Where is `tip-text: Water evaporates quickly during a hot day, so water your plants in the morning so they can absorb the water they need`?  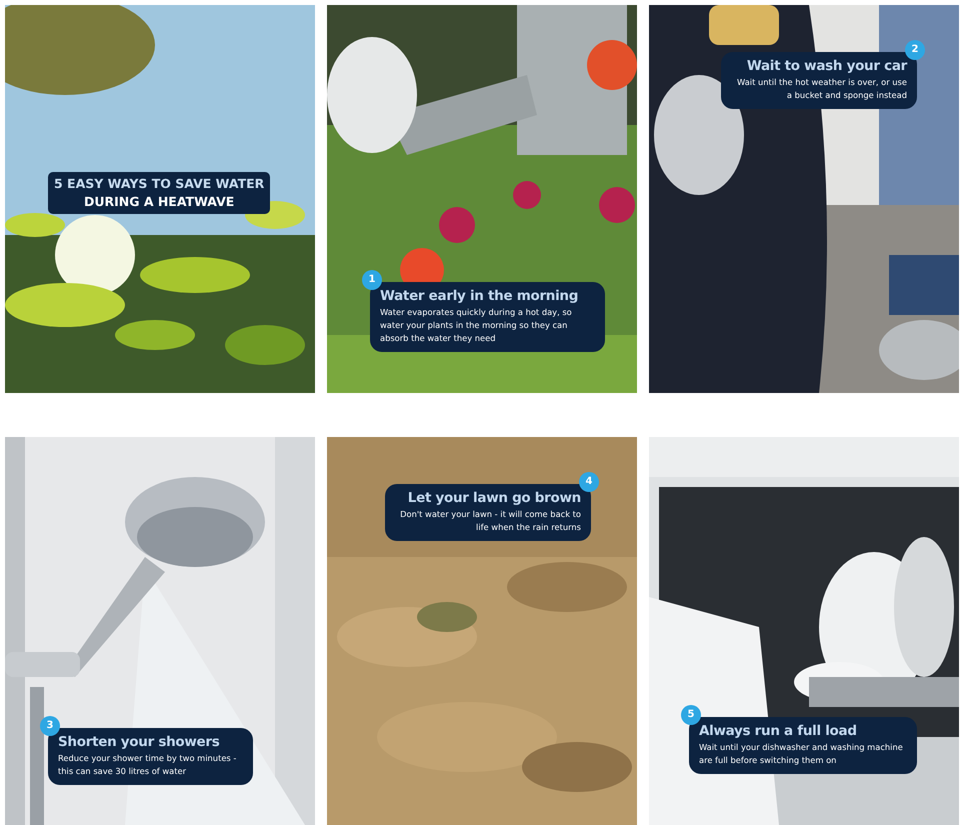
tip-text: Water evaporates quickly during a hot day, so water your plants in the morning so they can absorb the water they need is located at coordinates (476, 325).